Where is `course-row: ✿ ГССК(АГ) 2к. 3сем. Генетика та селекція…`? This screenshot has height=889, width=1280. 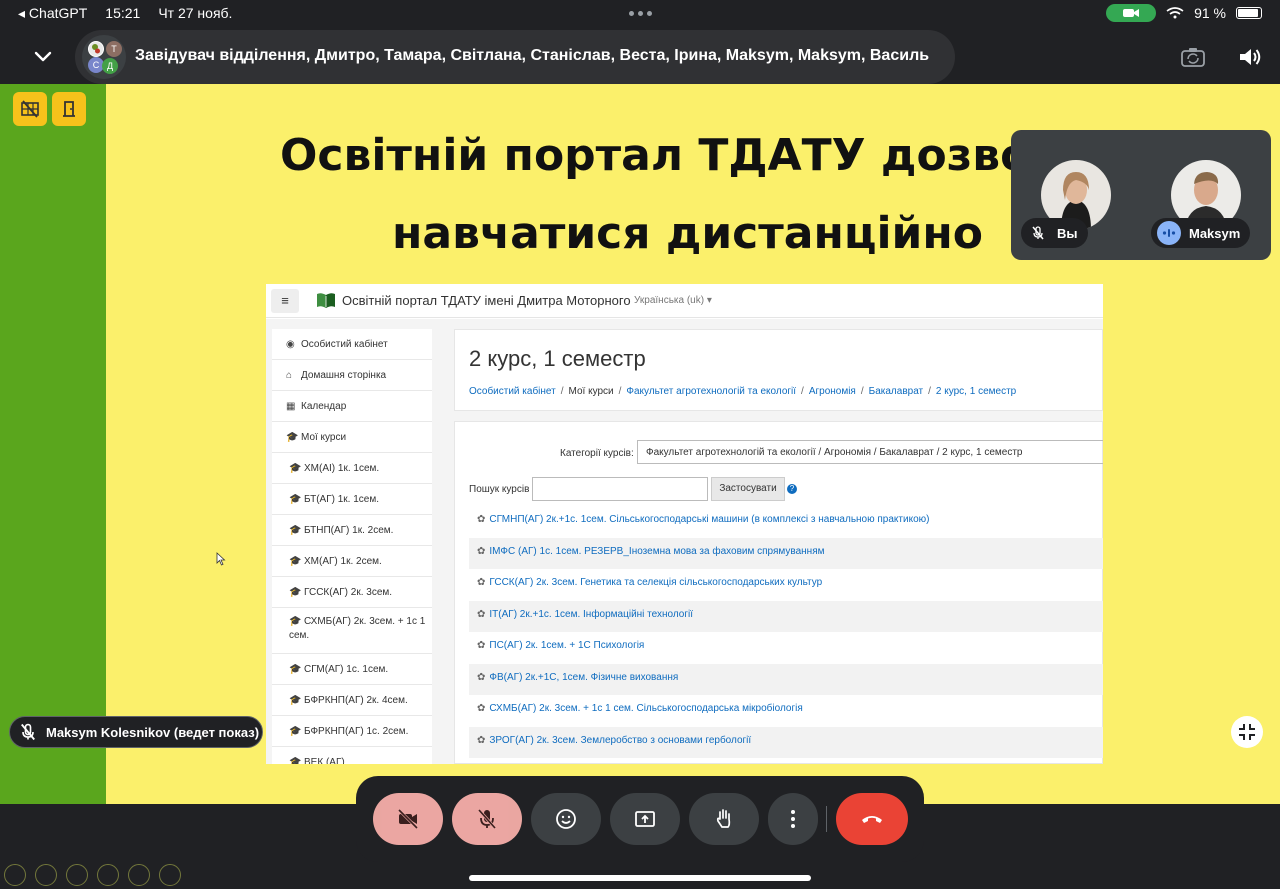
course-row: ✿ ГССК(АГ) 2к. 3сем. Генетика та селекція… is located at coordinates (786, 585).